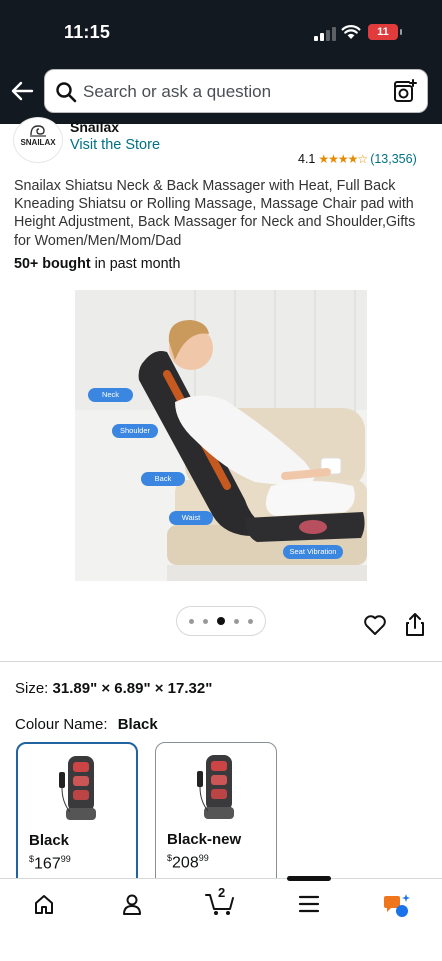  What do you see at coordinates (135, 264) in the screenshot?
I see `bought-suffix: in past month` at bounding box center [135, 264].